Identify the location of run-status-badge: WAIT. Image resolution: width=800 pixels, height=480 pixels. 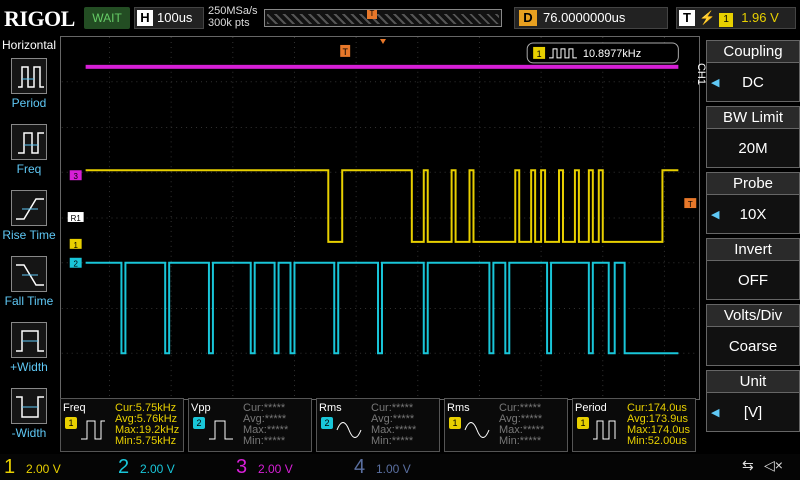
(107, 18).